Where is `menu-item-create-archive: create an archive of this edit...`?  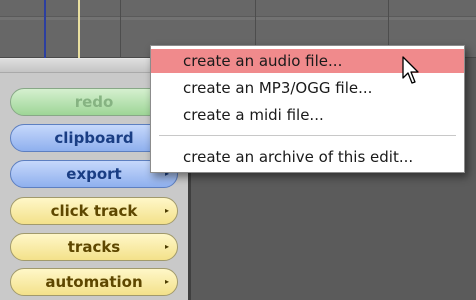
menu-item-create-archive: create an archive of this edit... is located at coordinates (307, 157).